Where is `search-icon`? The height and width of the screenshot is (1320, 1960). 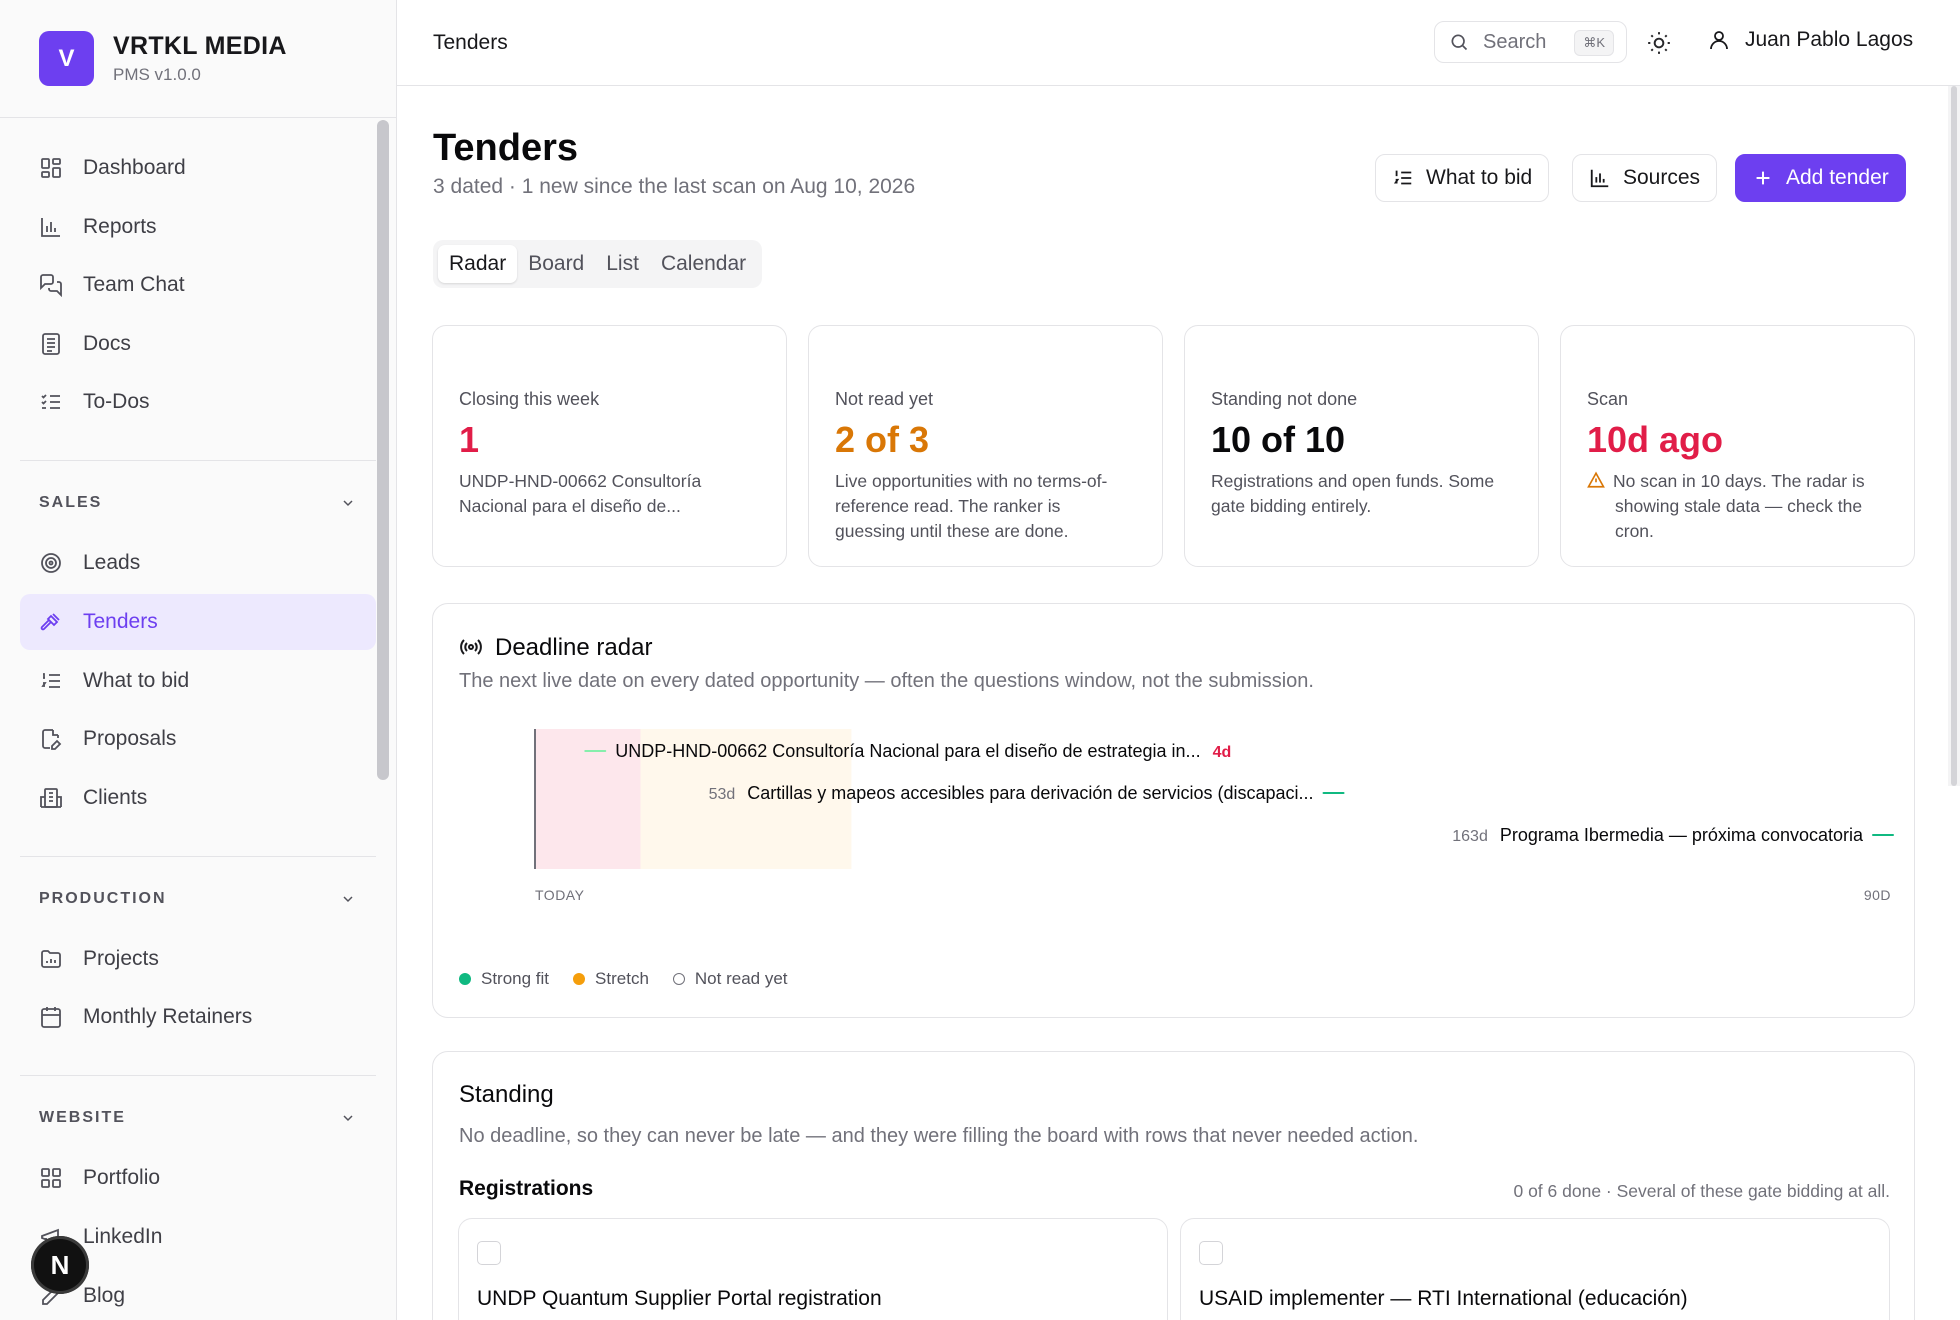
search-icon is located at coordinates (1459, 42).